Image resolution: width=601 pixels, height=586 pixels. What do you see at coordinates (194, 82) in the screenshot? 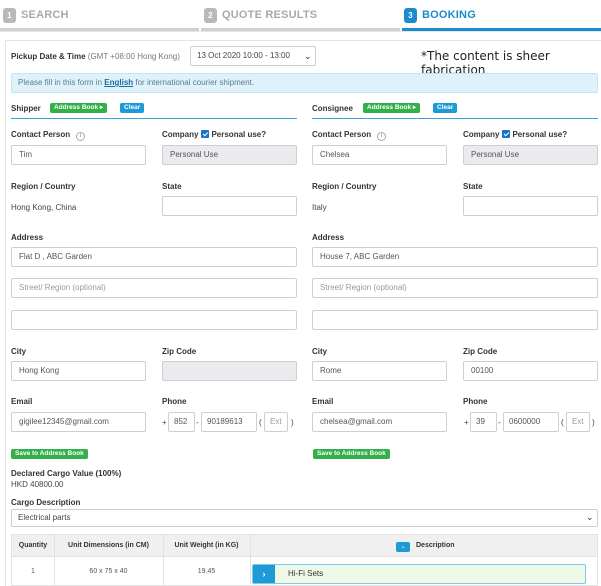
I see `info-text: for international courier shipment.` at bounding box center [194, 82].